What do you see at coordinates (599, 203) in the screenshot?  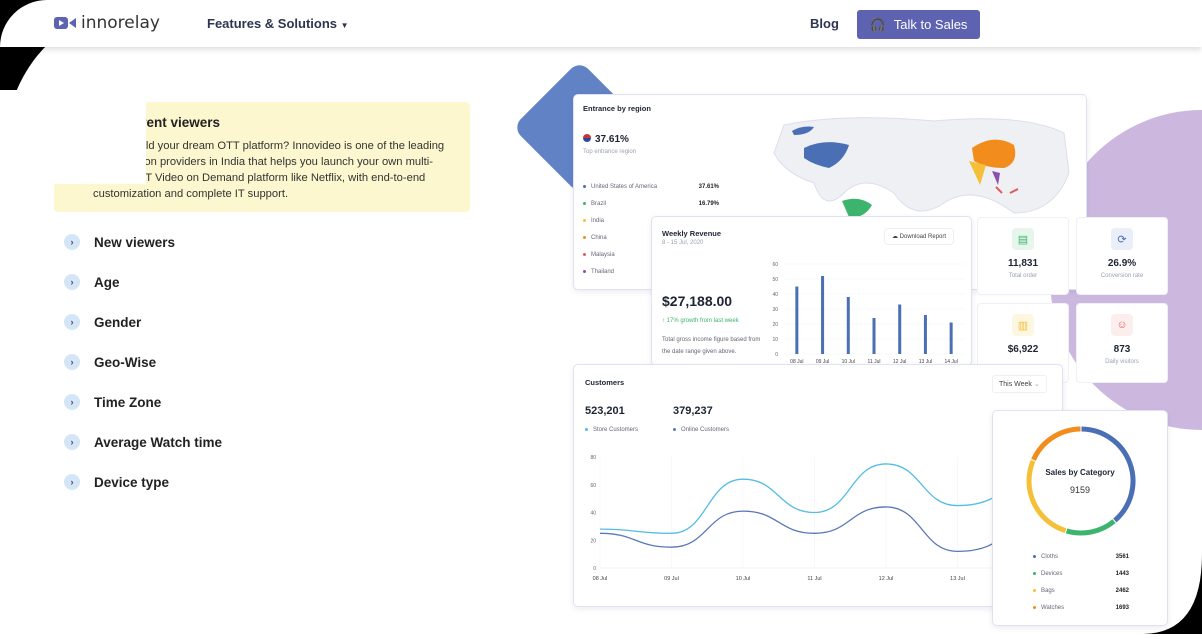 I see `region-name: Brazil` at bounding box center [599, 203].